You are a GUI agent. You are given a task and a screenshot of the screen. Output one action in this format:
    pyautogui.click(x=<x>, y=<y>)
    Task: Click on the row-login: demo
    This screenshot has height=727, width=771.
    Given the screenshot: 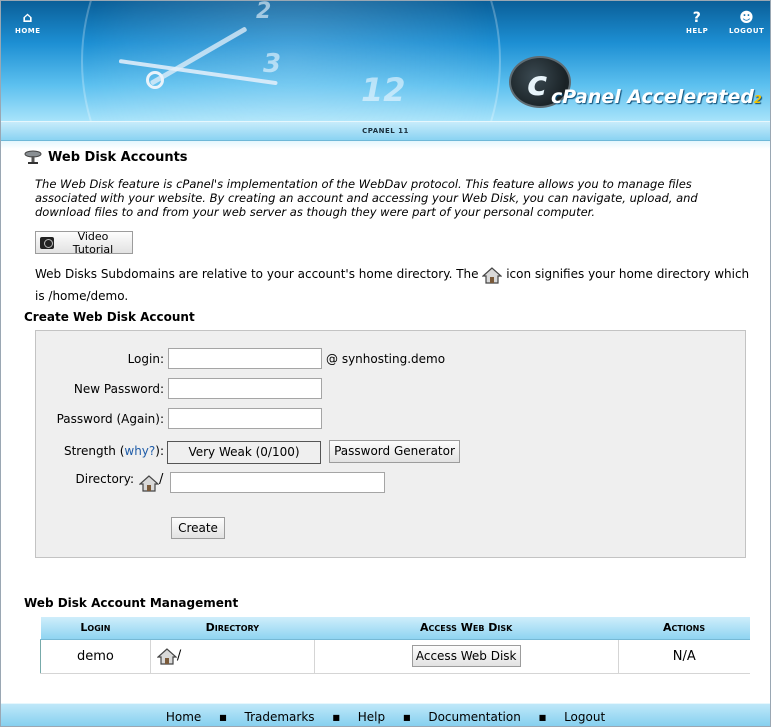 What is the action you would take?
    pyautogui.click(x=95, y=656)
    